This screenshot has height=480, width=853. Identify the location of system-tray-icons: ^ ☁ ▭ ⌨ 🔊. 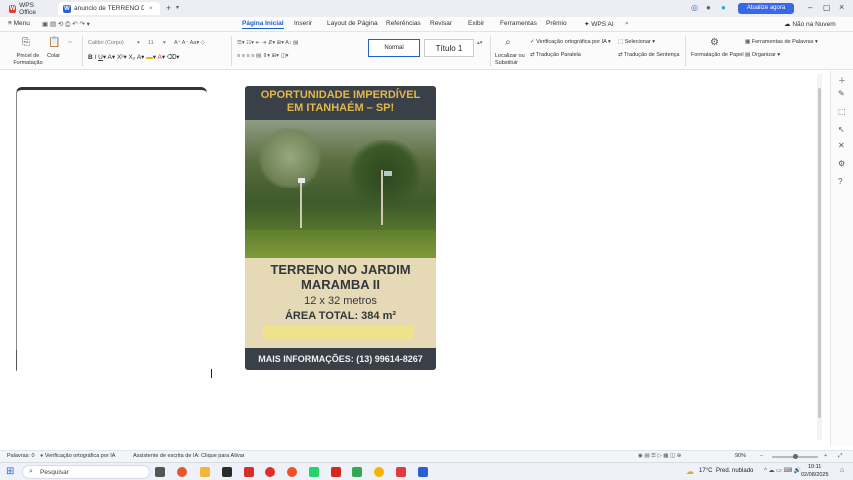
(782, 470).